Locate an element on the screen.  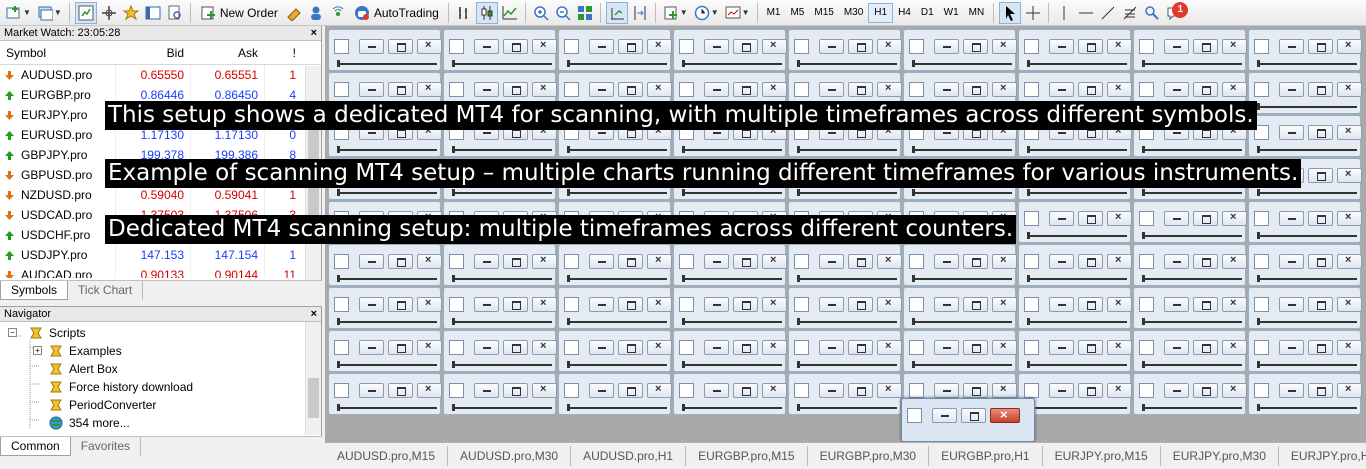
tab-favorites: Favorites is located at coordinates (106, 446).